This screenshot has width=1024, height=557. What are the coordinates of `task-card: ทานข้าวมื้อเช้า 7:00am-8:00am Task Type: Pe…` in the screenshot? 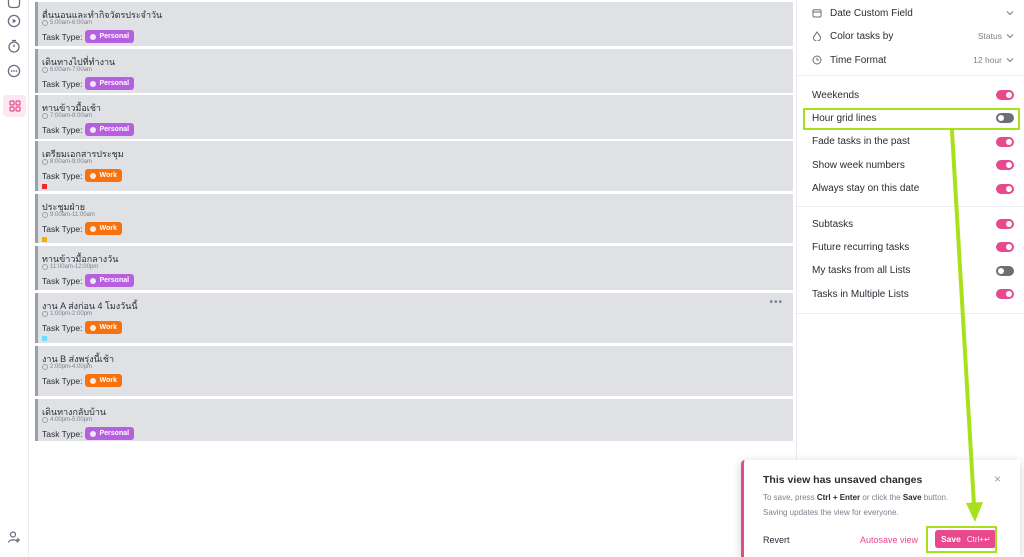 It's located at (414, 117).